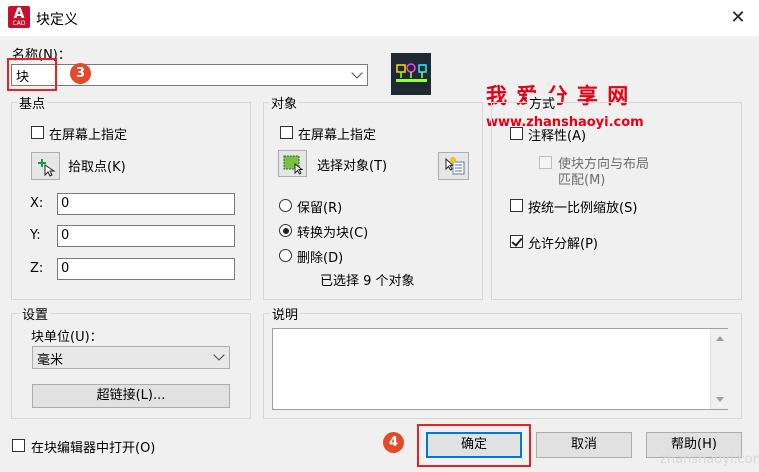 The width and height of the screenshot is (759, 472). I want to click on pick-point-button, so click(45, 166).